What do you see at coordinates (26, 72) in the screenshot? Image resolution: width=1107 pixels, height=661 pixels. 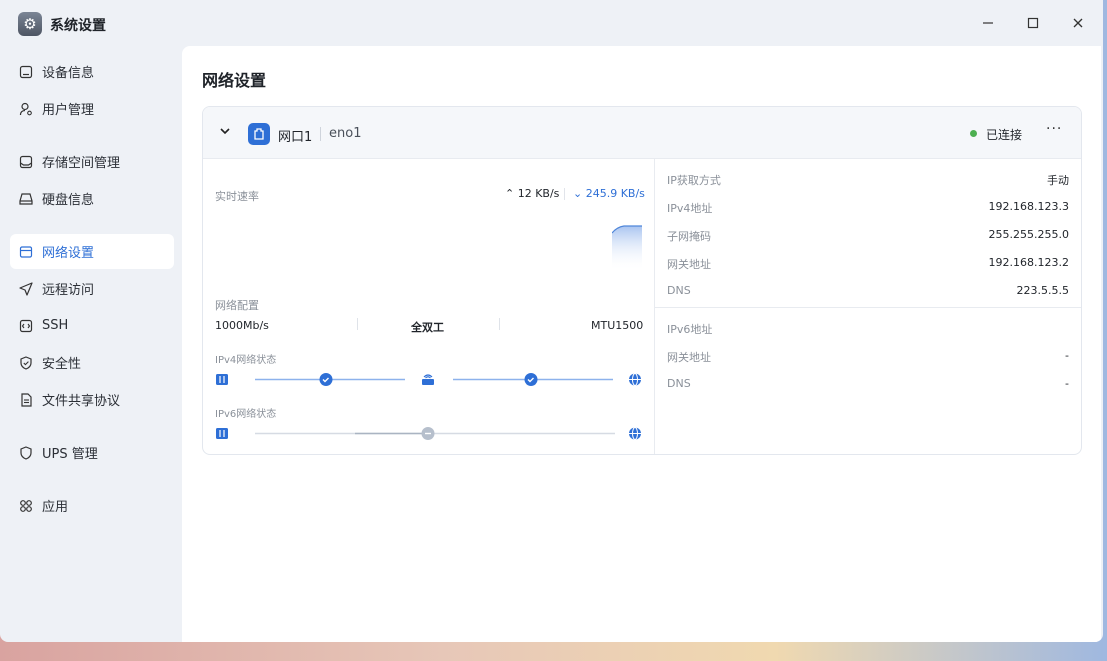 I see `device-info-icon` at bounding box center [26, 72].